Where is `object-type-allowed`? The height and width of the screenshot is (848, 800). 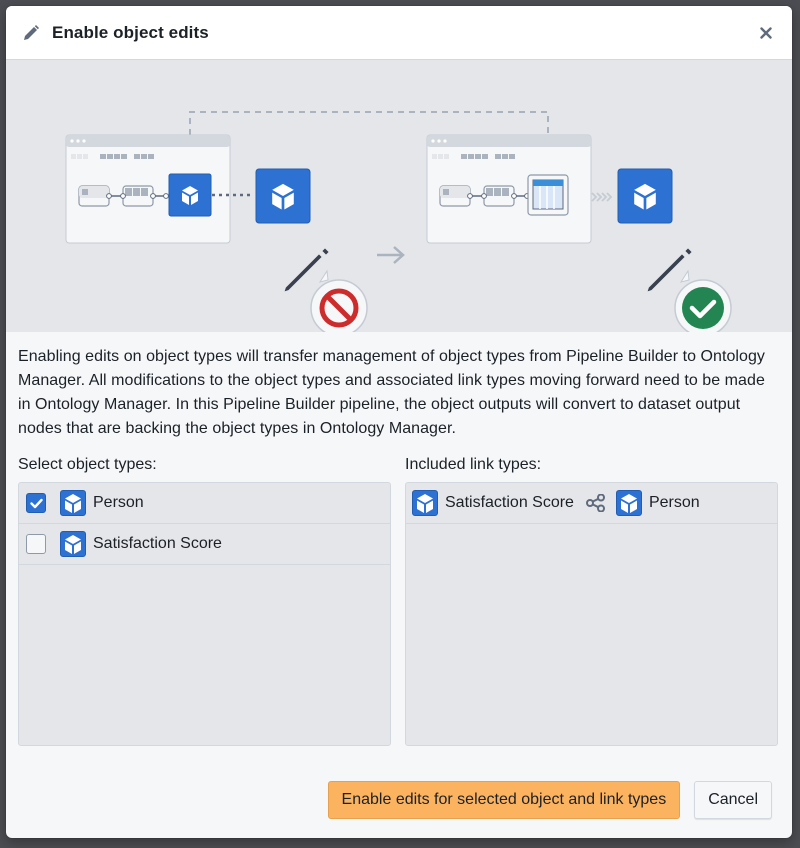
object-type-allowed is located at coordinates (674, 250).